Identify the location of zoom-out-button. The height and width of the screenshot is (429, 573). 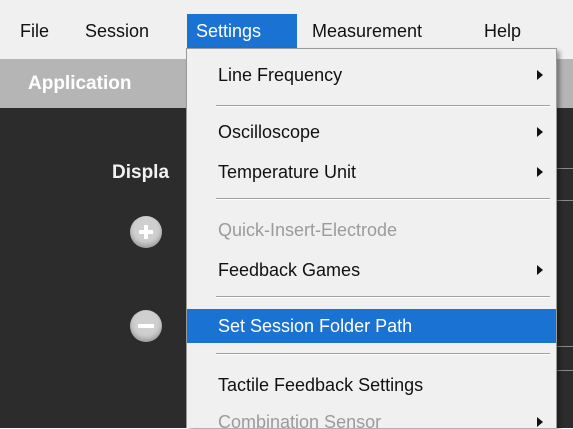
(146, 326).